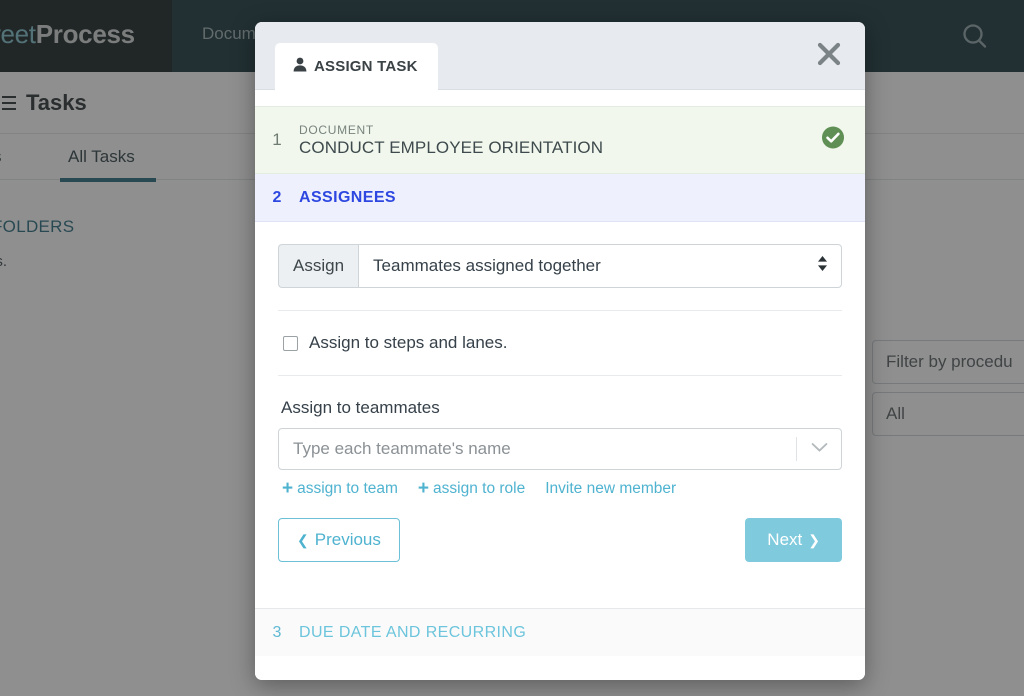 This screenshot has height=696, width=1024. What do you see at coordinates (277, 197) in the screenshot?
I see `step-2-number: 2` at bounding box center [277, 197].